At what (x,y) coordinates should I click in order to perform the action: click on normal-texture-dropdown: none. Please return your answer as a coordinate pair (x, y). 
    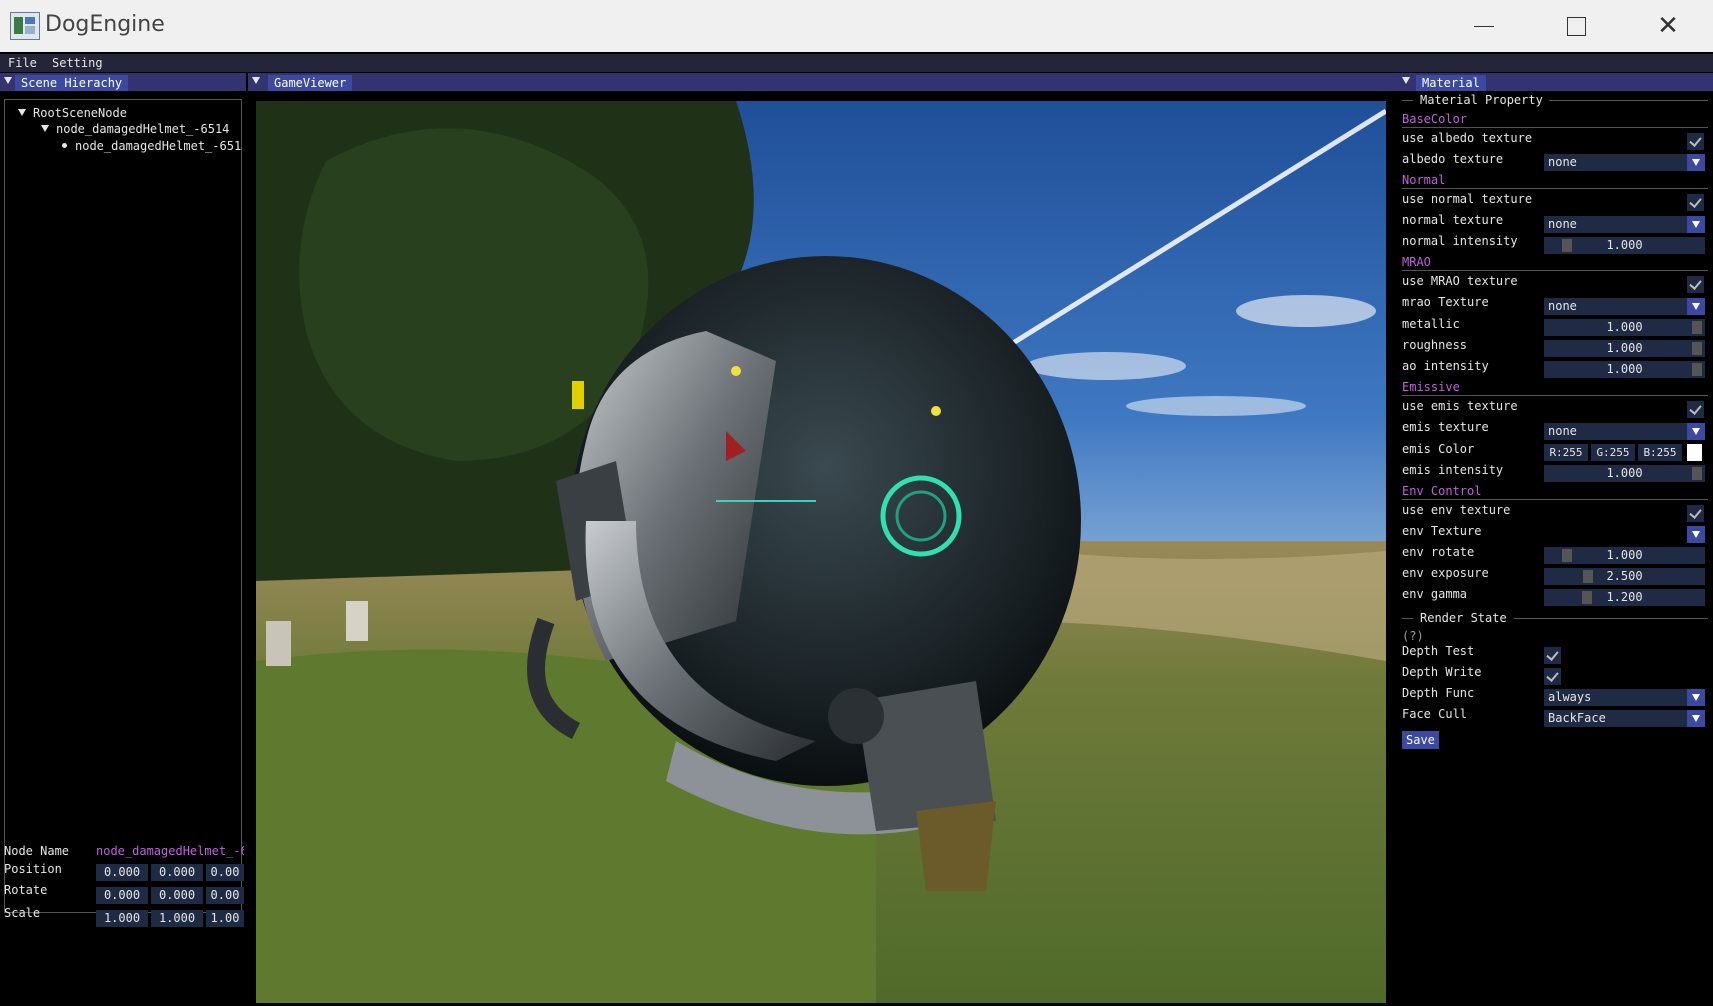
    Looking at the image, I should click on (1624, 224).